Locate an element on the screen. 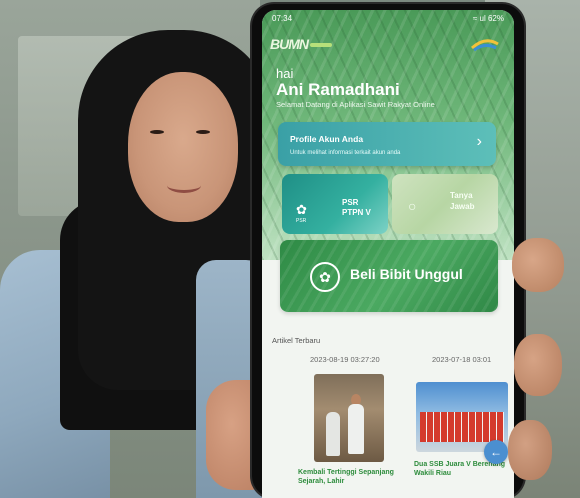 The height and width of the screenshot is (498, 580). article-thumbnail is located at coordinates (349, 418).